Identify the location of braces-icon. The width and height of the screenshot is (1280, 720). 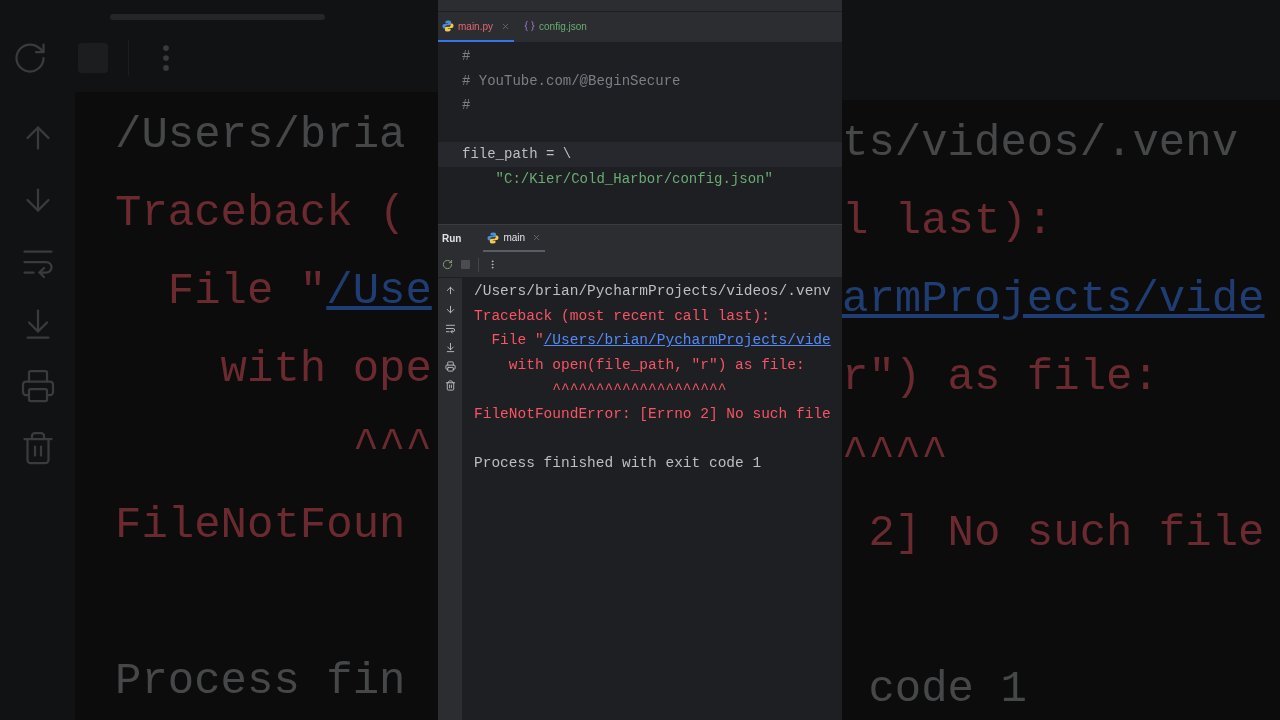
(529, 26).